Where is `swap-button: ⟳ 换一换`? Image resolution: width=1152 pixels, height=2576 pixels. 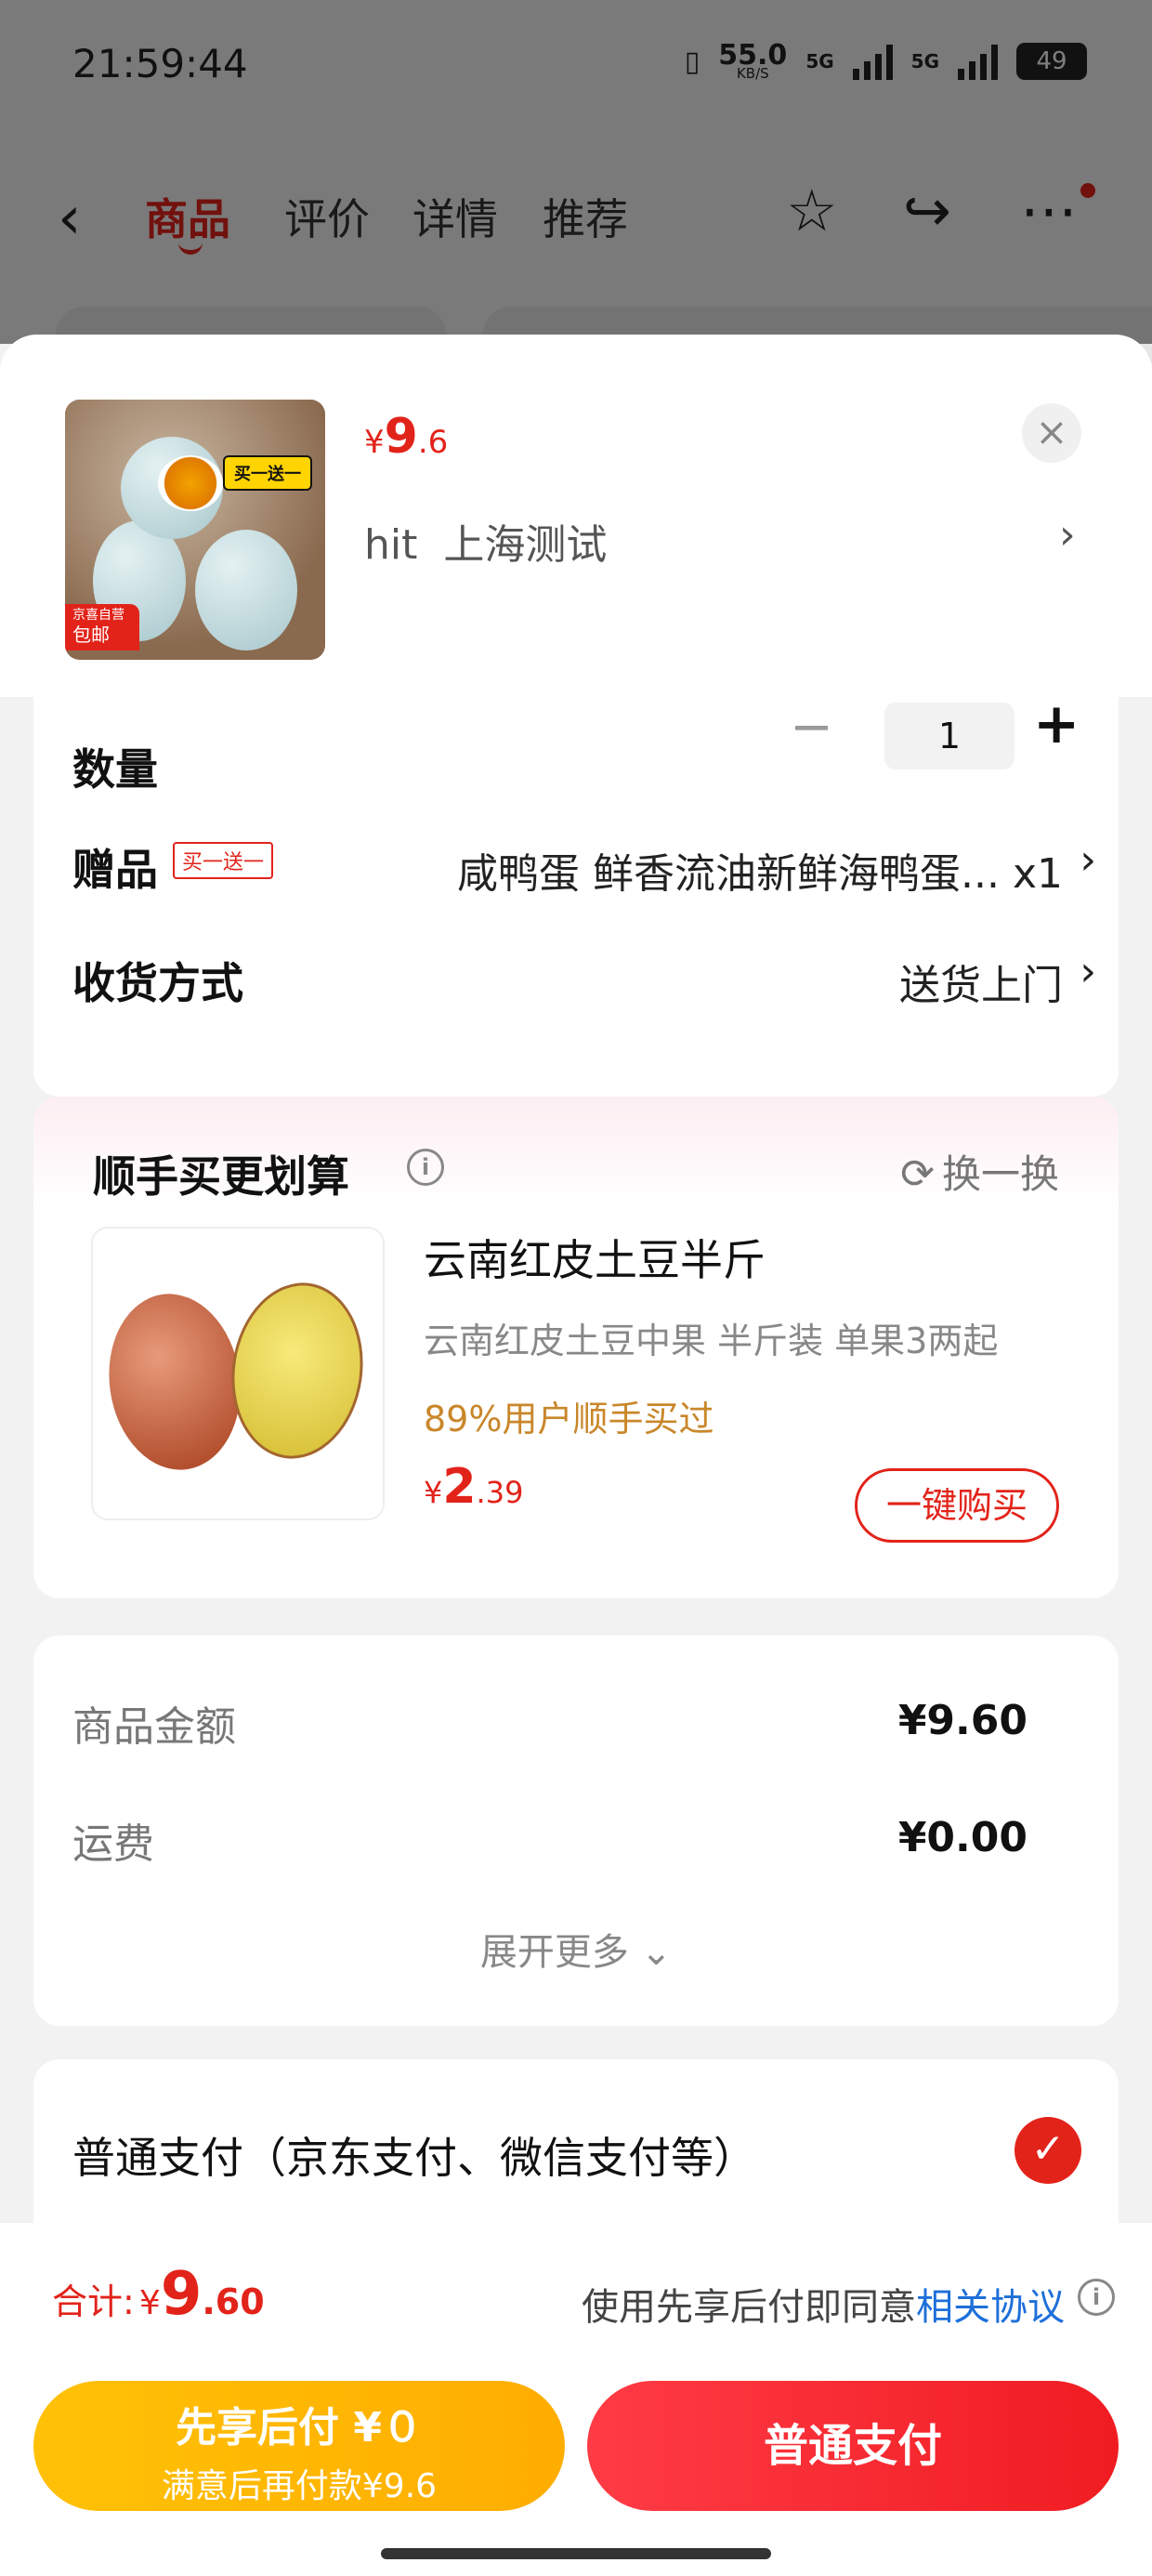
swap-button: ⟳ 换一换 is located at coordinates (979, 1171).